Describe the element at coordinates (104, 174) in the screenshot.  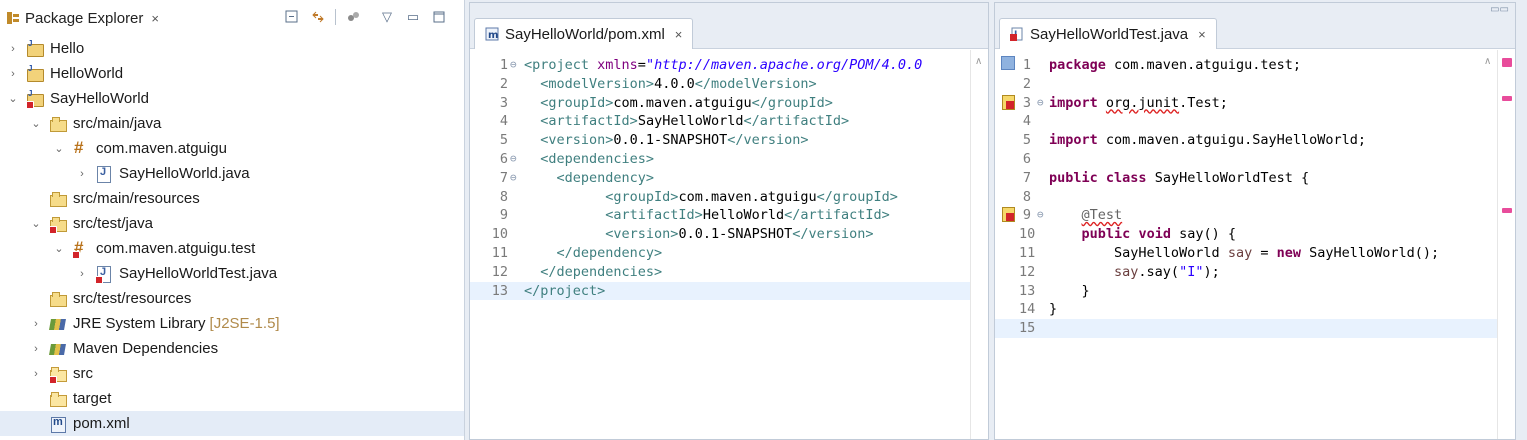
I see `java-file-icon` at that location.